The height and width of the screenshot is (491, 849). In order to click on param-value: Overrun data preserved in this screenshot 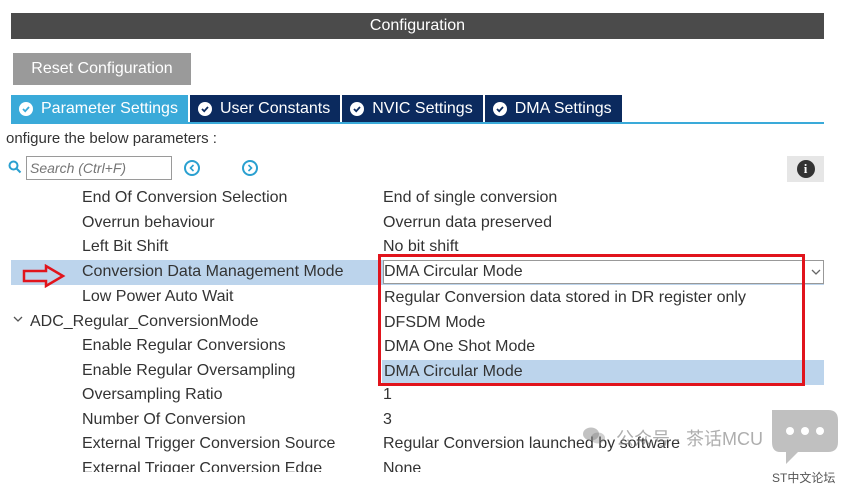, I will do `click(467, 222)`.